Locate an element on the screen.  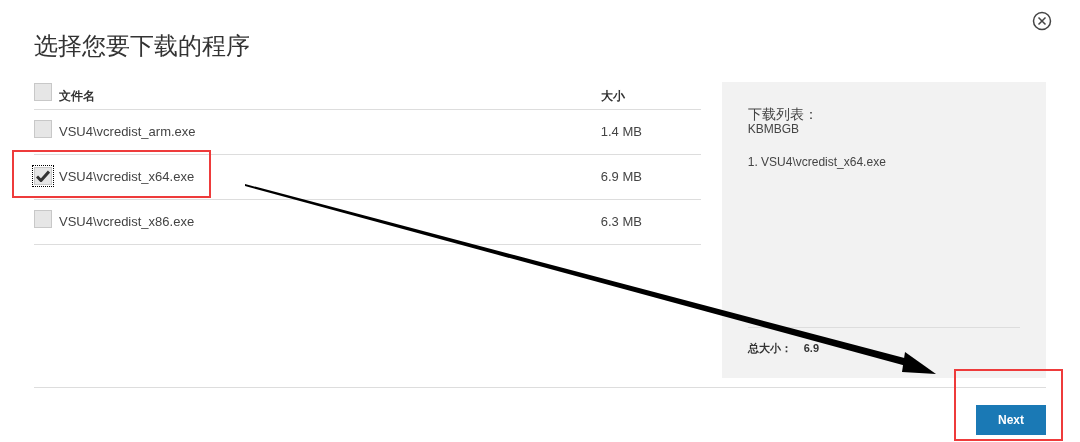
column-header: 文件名 is located at coordinates (77, 96).